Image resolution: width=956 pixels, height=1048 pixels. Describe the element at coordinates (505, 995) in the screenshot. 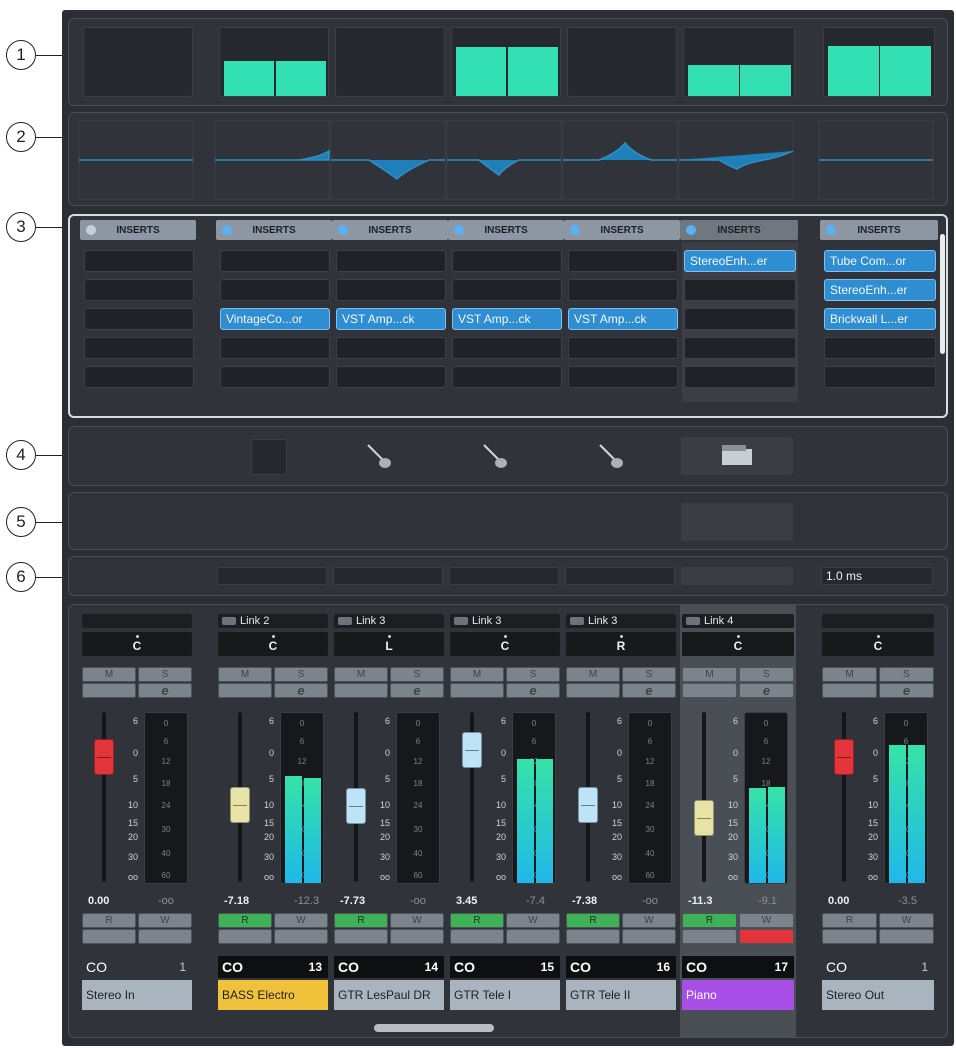

I see `channel-name: GTR Tele I` at that location.